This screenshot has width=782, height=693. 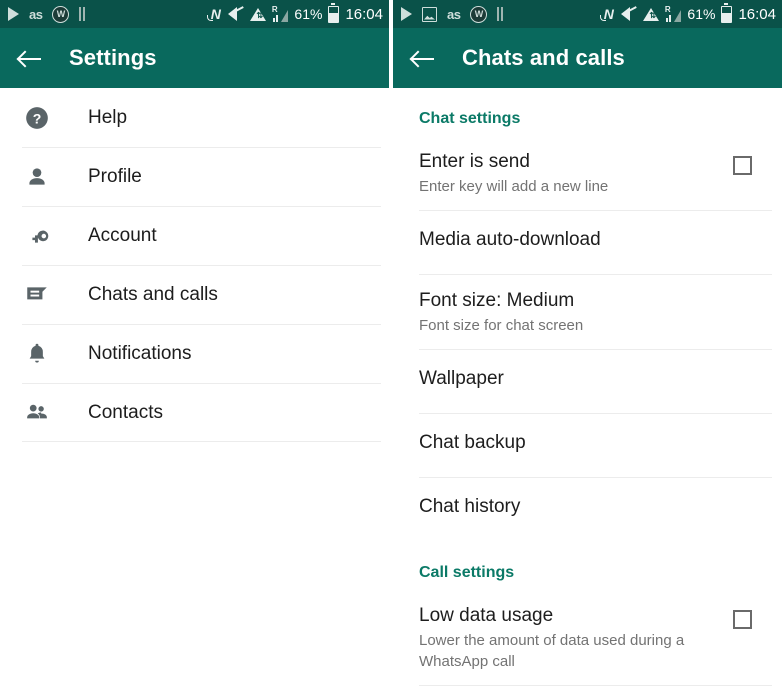 What do you see at coordinates (115, 176) in the screenshot?
I see `sidebar-item-label: Profile` at bounding box center [115, 176].